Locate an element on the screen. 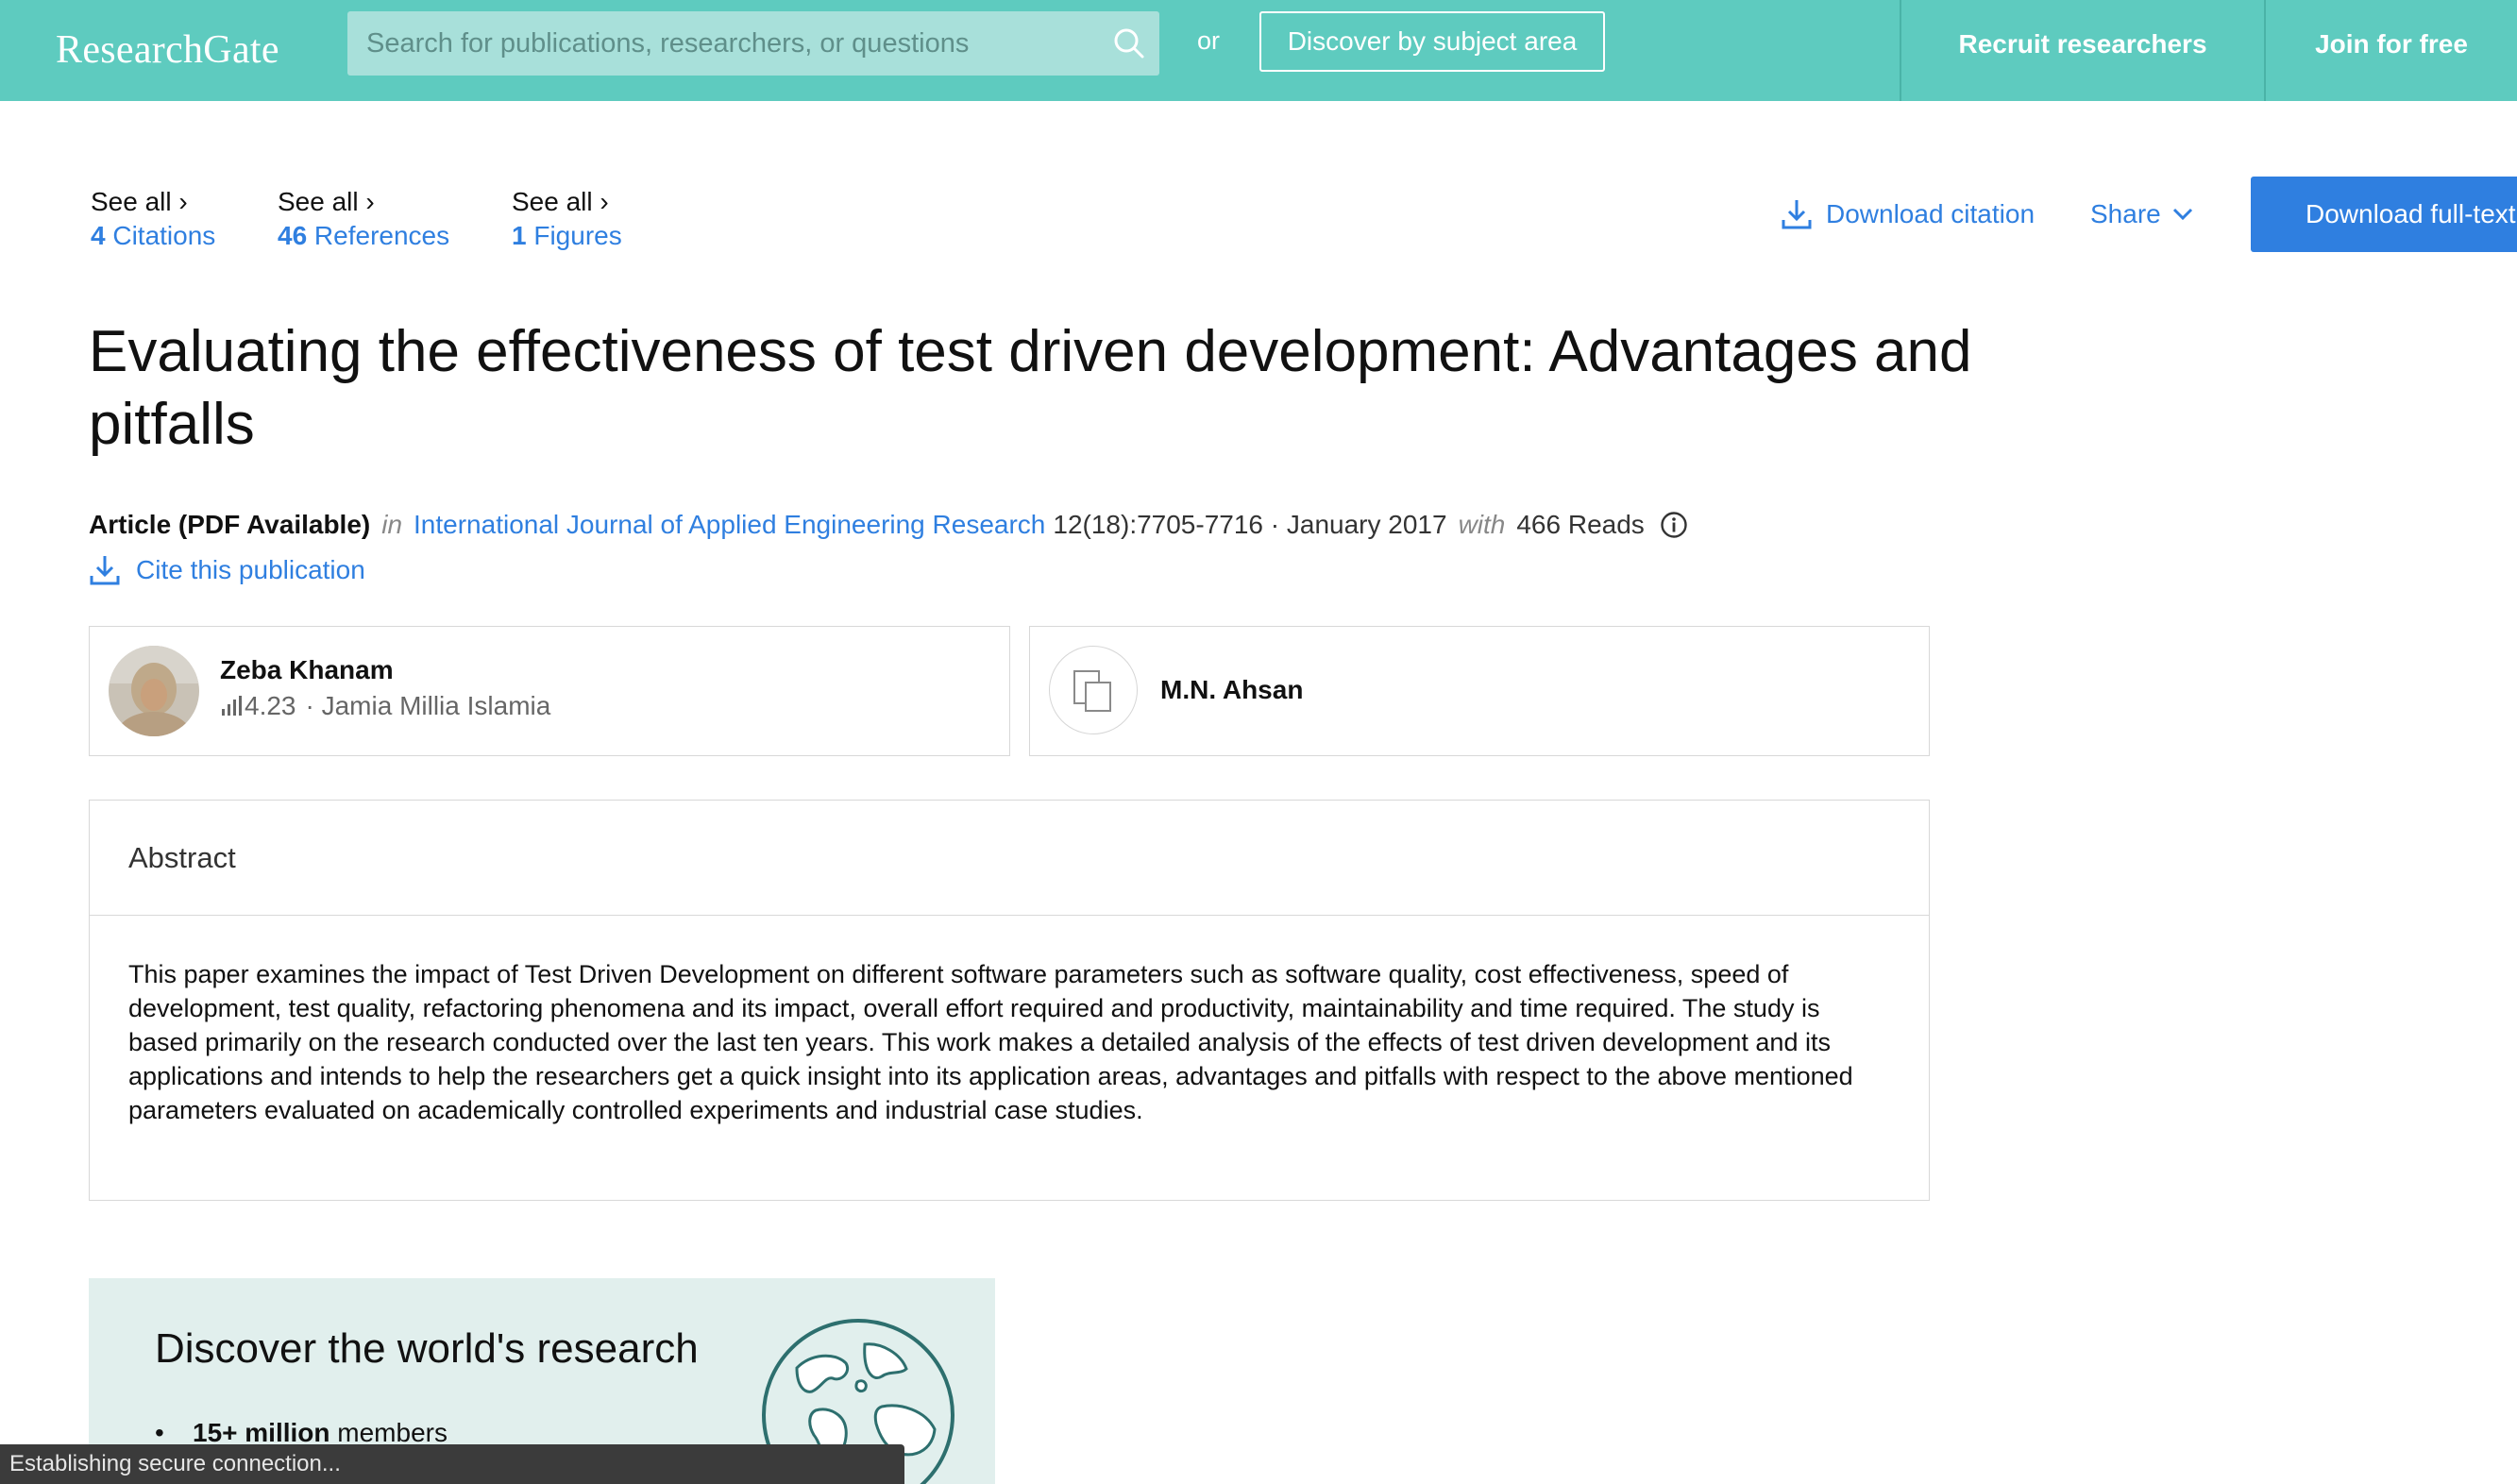 Image resolution: width=2517 pixels, height=1484 pixels. cite-publication-link: Cite this publication is located at coordinates (227, 570).